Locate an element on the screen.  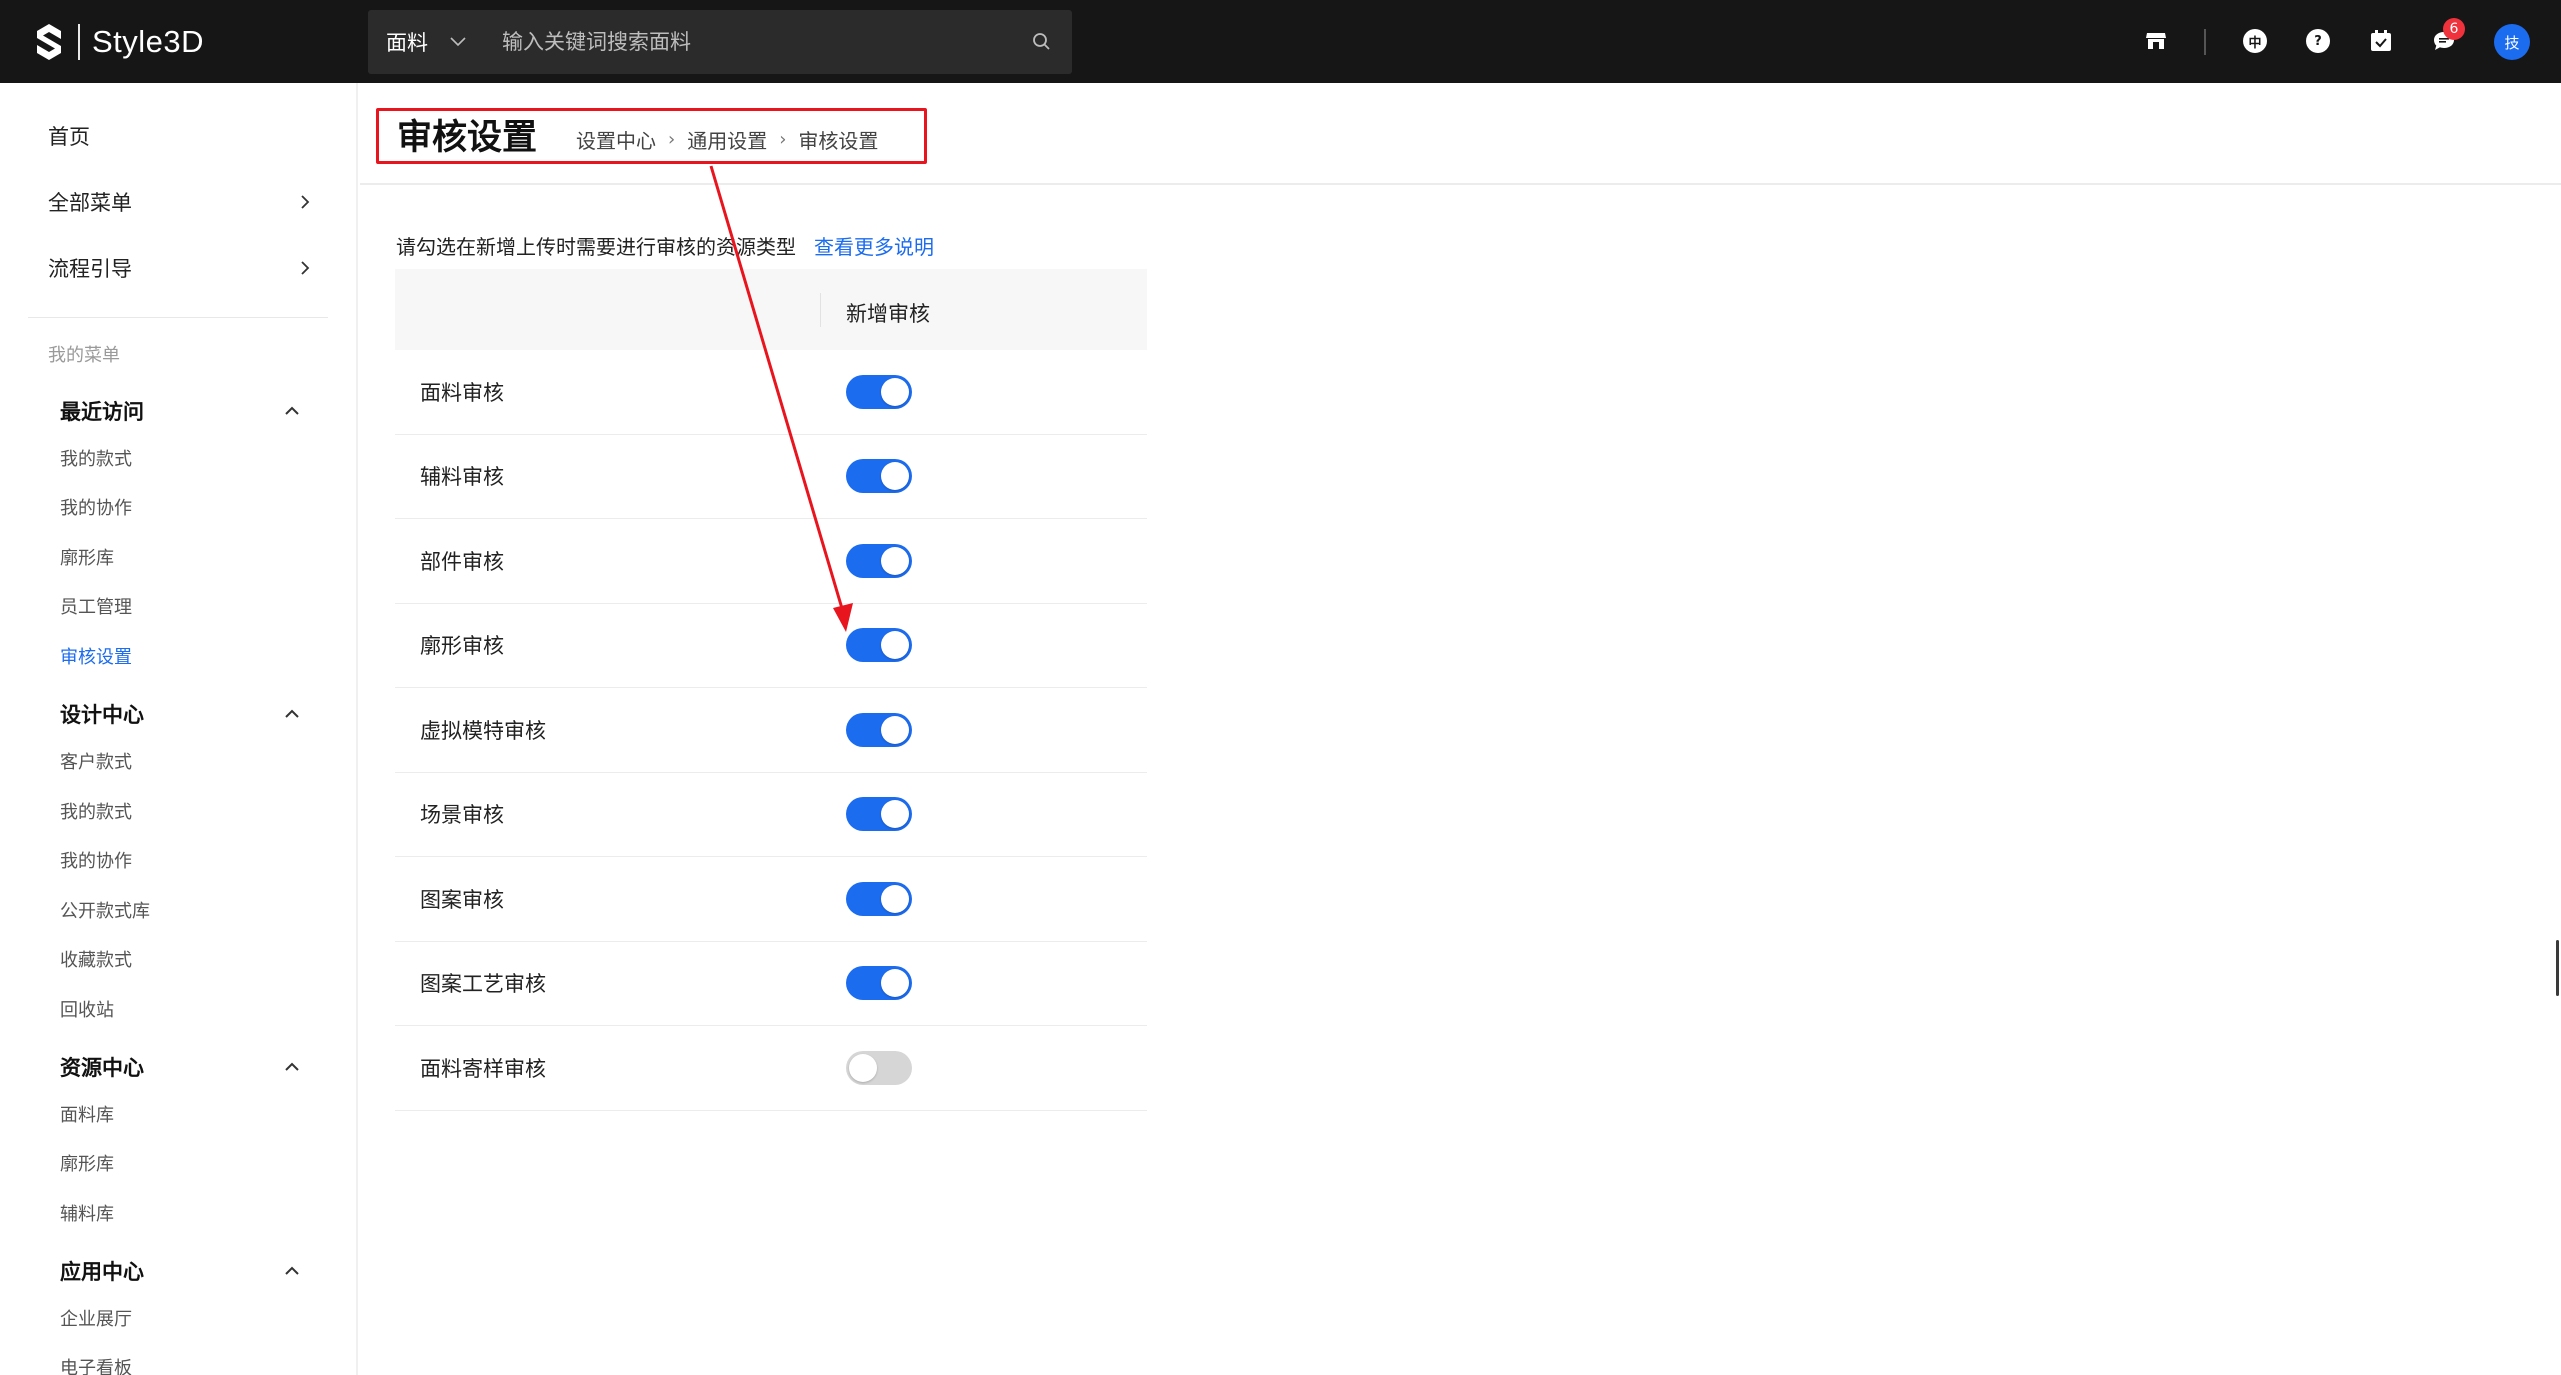
sidebar-item-staff-management: 员工管理 is located at coordinates (96, 606).